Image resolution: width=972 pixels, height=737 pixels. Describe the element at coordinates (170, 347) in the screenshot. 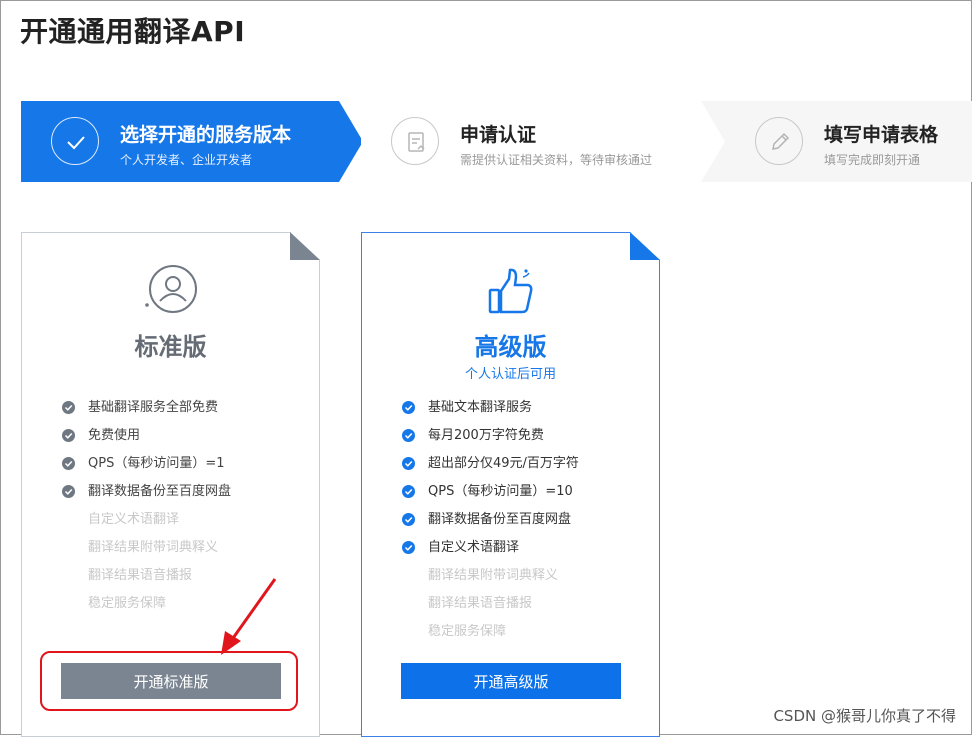

I see `plan-name: 标准版` at that location.